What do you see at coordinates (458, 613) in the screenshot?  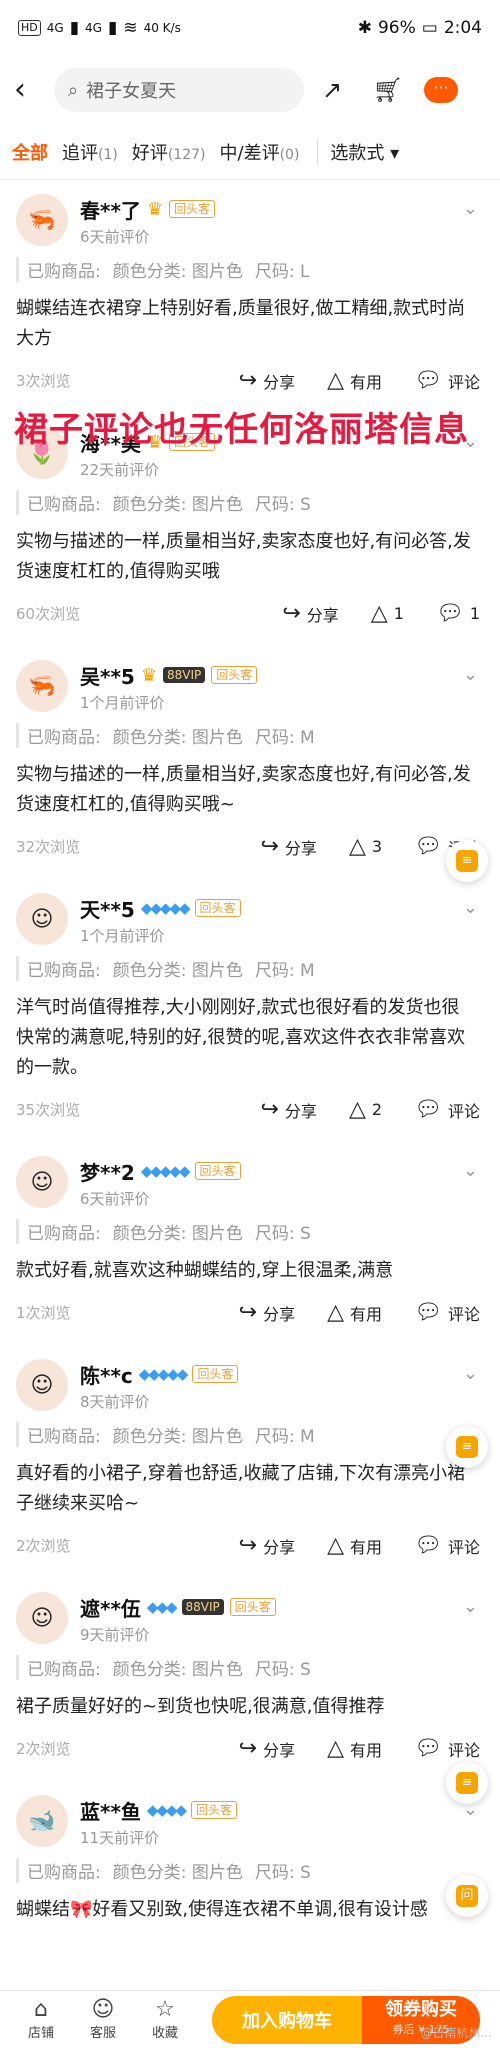 I see `comment-button: 💬︎ 1` at bounding box center [458, 613].